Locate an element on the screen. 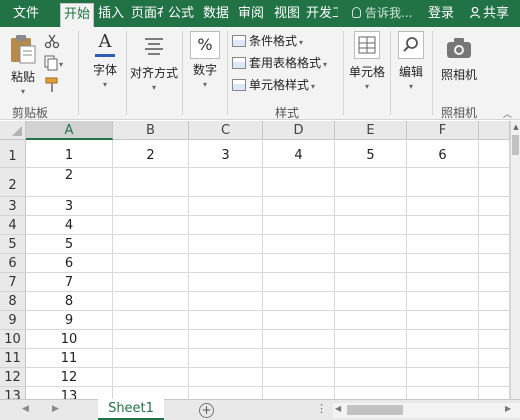 The height and width of the screenshot is (420, 520). alignment-button: 对齐方式 ▾ is located at coordinates (154, 61).